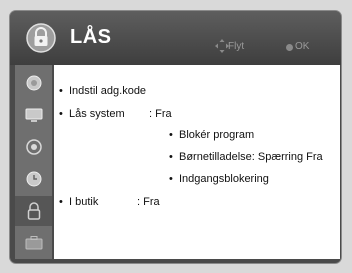 This screenshot has height=273, width=352. I want to click on sidebar-item-option, so click(33, 243).